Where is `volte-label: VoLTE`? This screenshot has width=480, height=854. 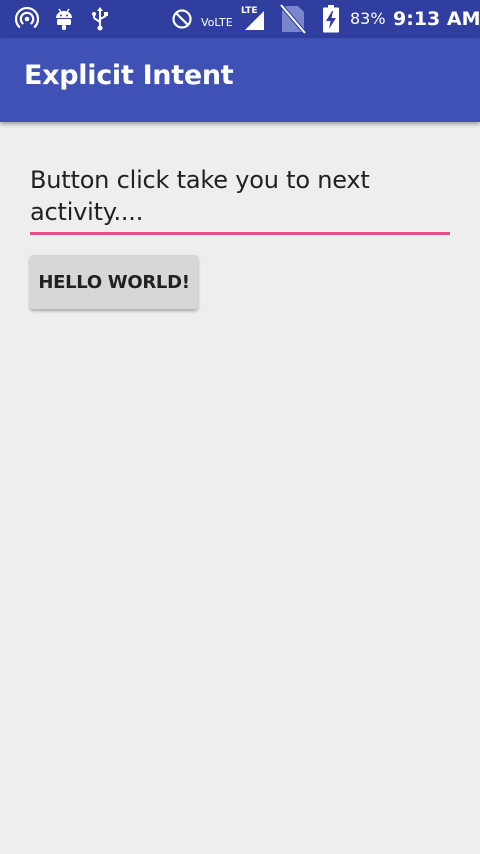 volte-label: VoLTE is located at coordinates (217, 22).